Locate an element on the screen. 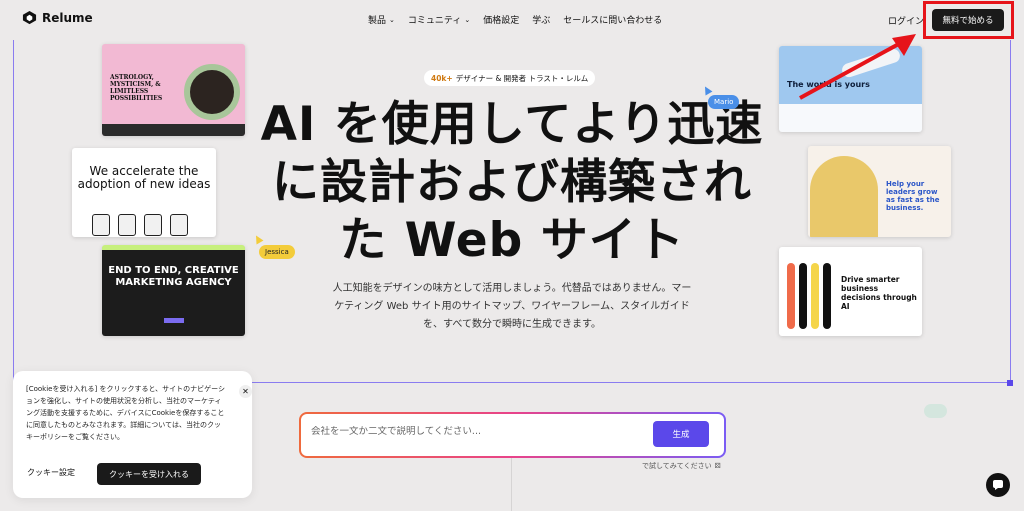  menu-item-products: 製品 ⌄ is located at coordinates (381, 20).